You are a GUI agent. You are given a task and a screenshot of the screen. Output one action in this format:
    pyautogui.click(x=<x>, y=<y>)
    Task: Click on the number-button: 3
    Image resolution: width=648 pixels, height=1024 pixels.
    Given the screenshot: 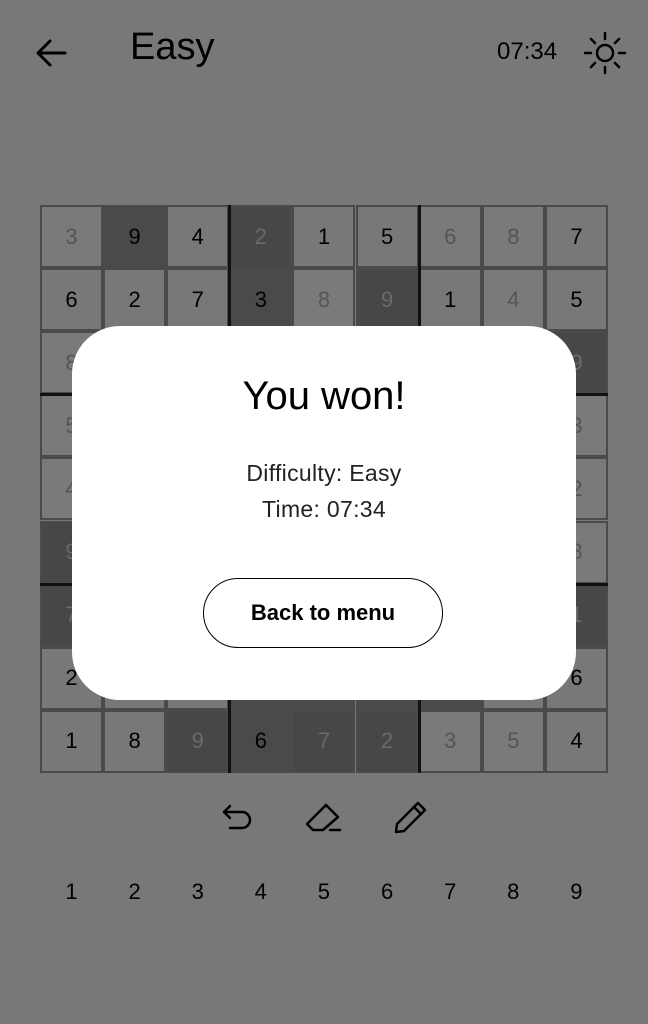 What is the action you would take?
    pyautogui.click(x=197, y=892)
    